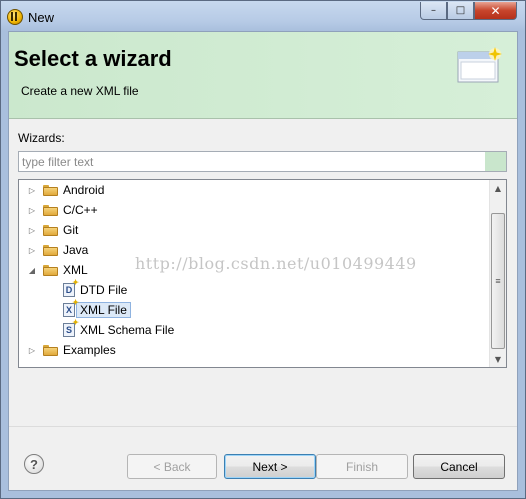  What do you see at coordinates (495, 11) in the screenshot?
I see `close-button: ✕` at bounding box center [495, 11].